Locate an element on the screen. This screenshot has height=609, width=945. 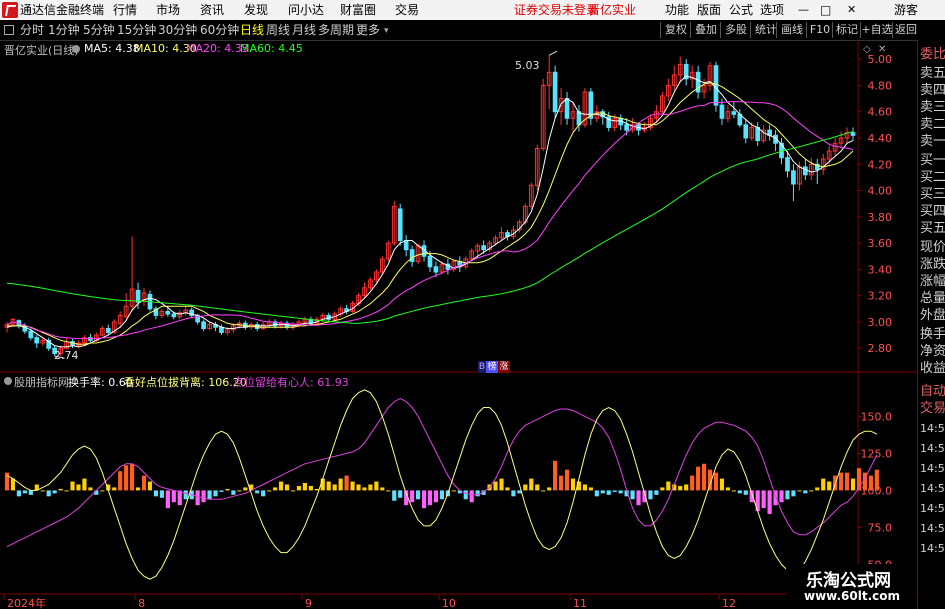
rp-volume: 总量 is located at coordinates (932, 299).